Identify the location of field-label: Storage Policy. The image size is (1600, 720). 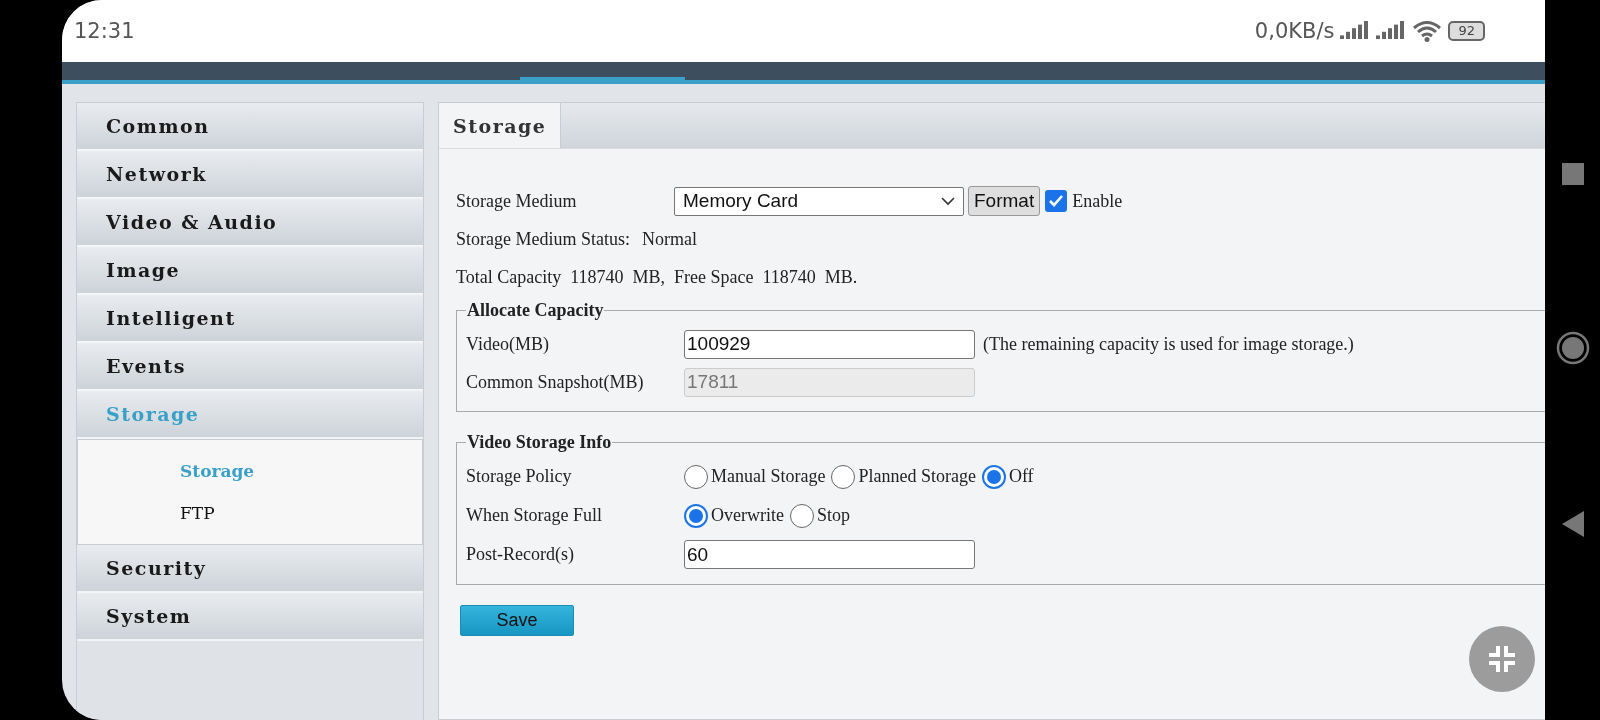
(519, 476).